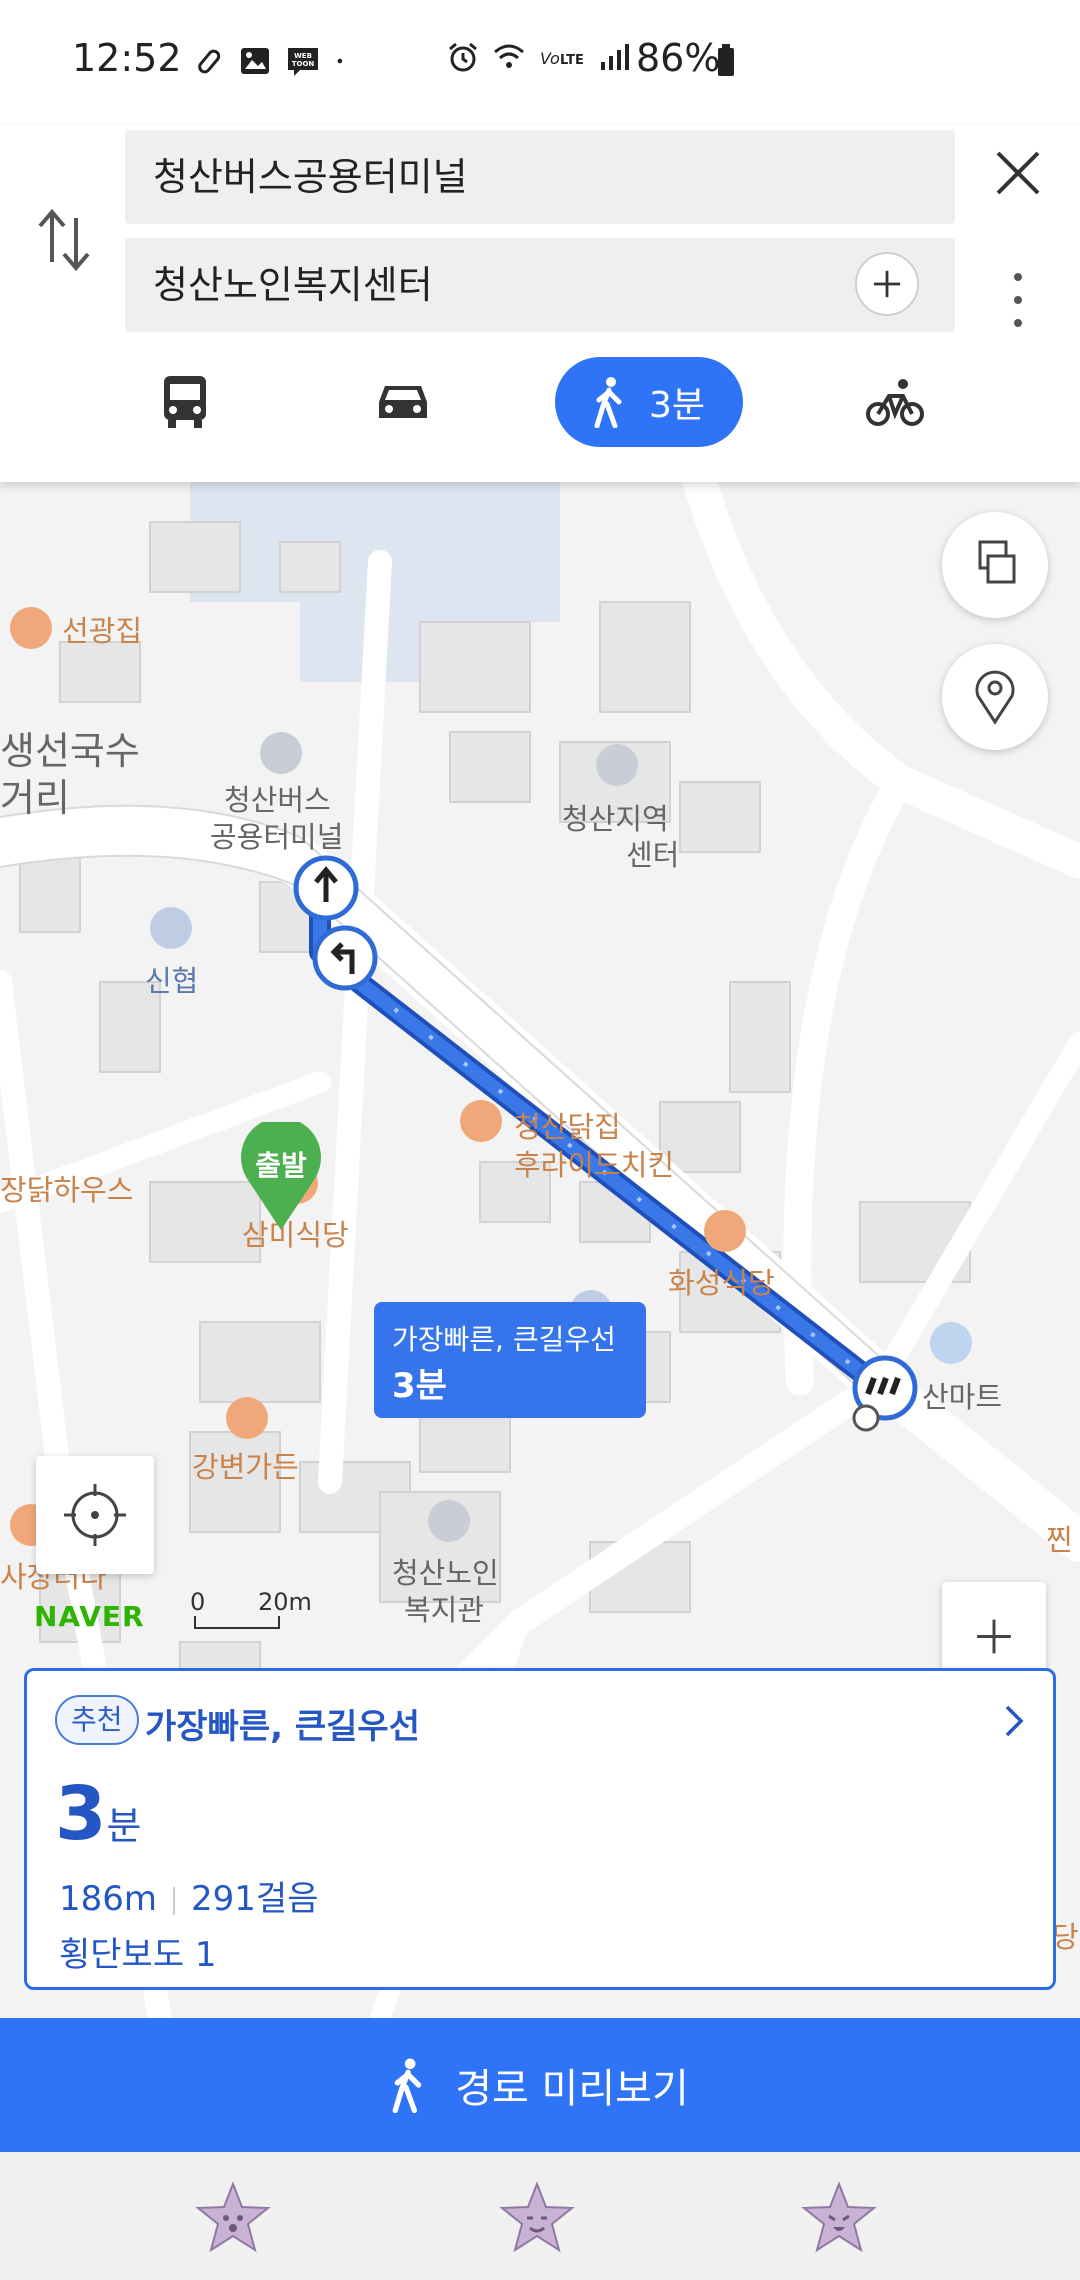  Describe the element at coordinates (540, 407) in the screenshot. I see `transport-mode-tabs: 3분` at that location.